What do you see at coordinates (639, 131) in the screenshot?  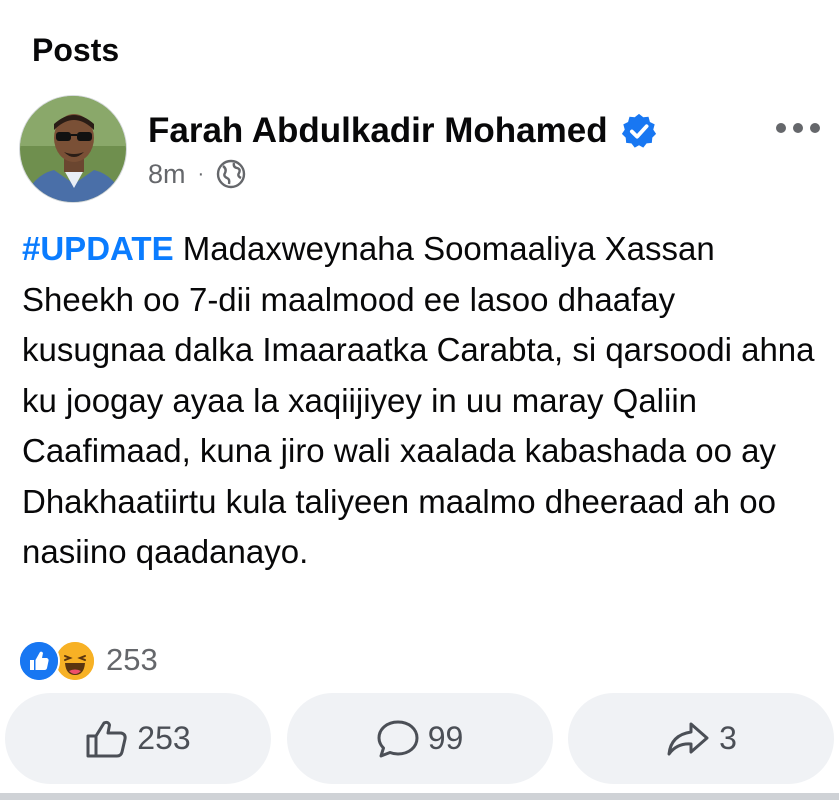 I see `verified-badge-icon` at bounding box center [639, 131].